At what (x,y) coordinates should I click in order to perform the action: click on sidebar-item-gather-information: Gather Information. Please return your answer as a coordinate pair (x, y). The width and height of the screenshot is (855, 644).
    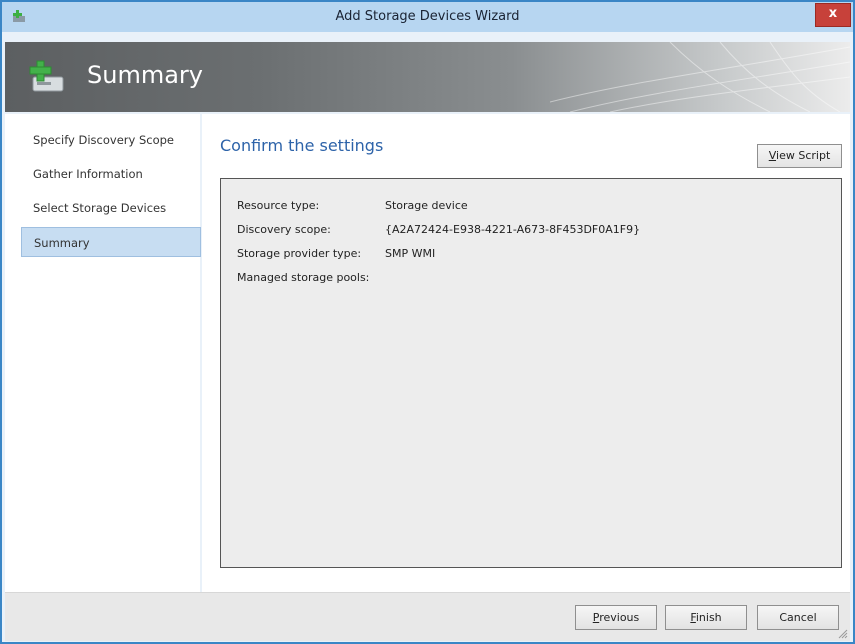
    Looking at the image, I should click on (108, 174).